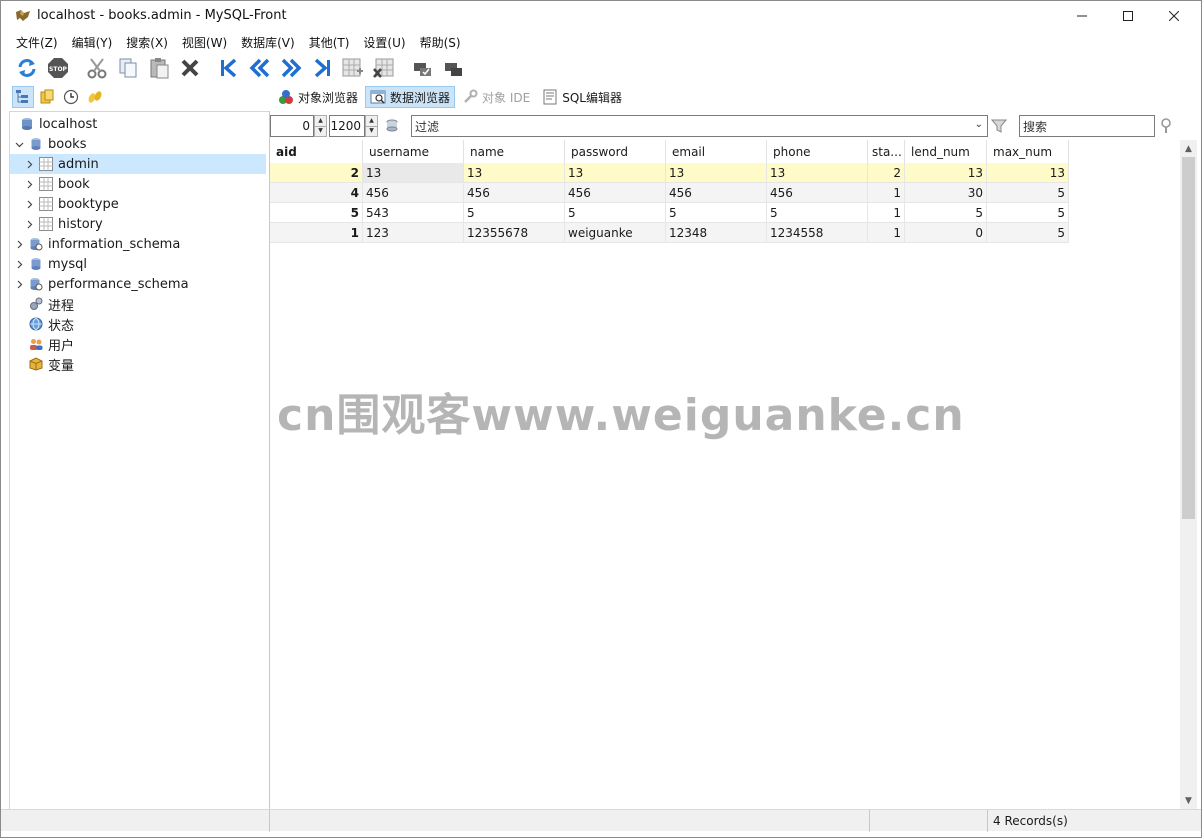  Describe the element at coordinates (138, 304) in the screenshot. I see `tree-item-processes: 进程` at that location.